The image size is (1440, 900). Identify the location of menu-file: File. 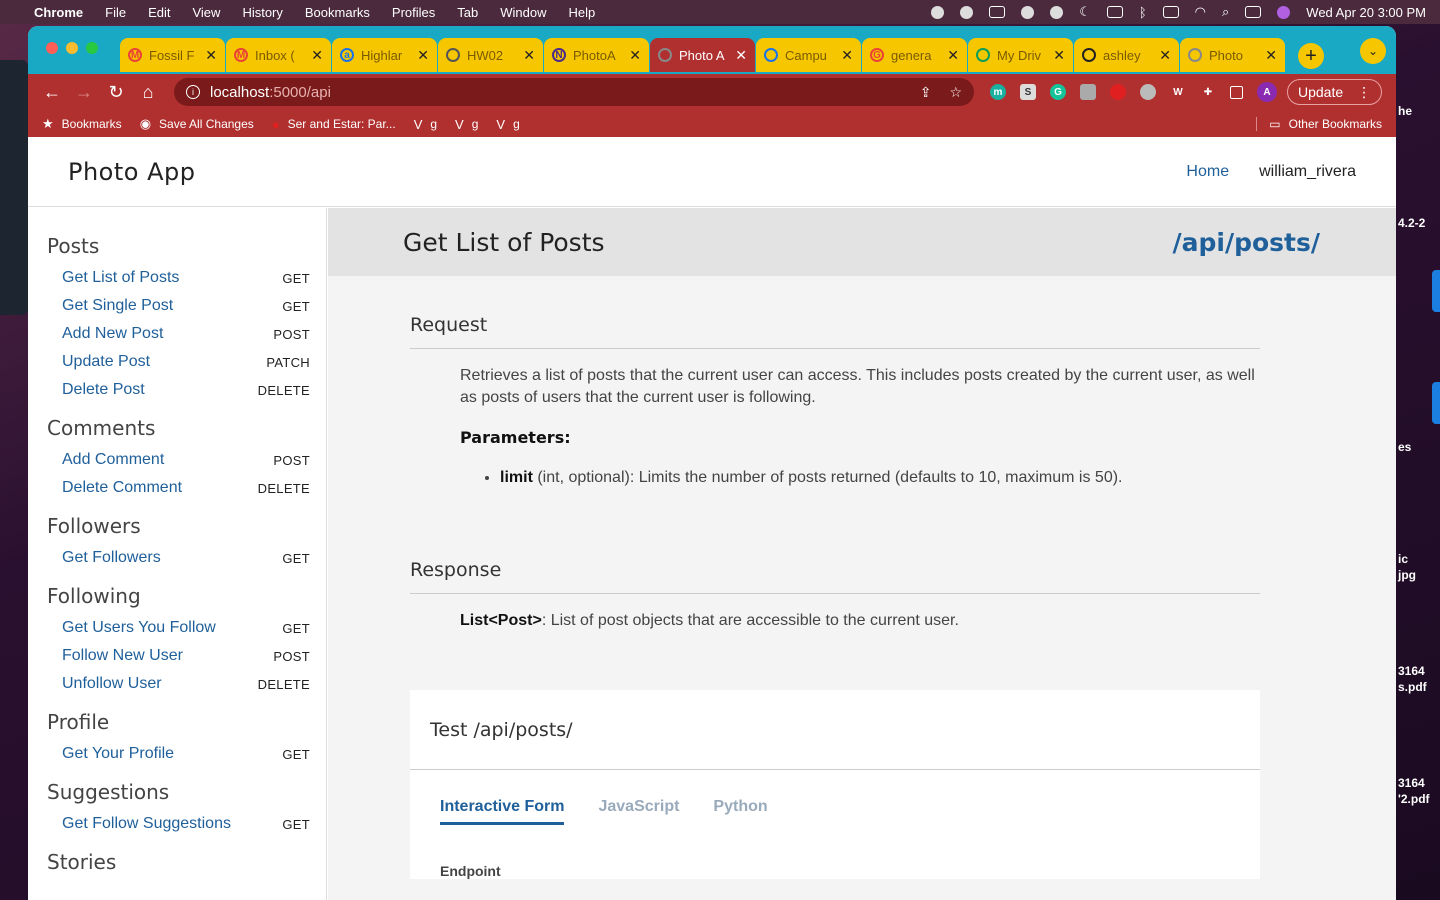
(115, 12).